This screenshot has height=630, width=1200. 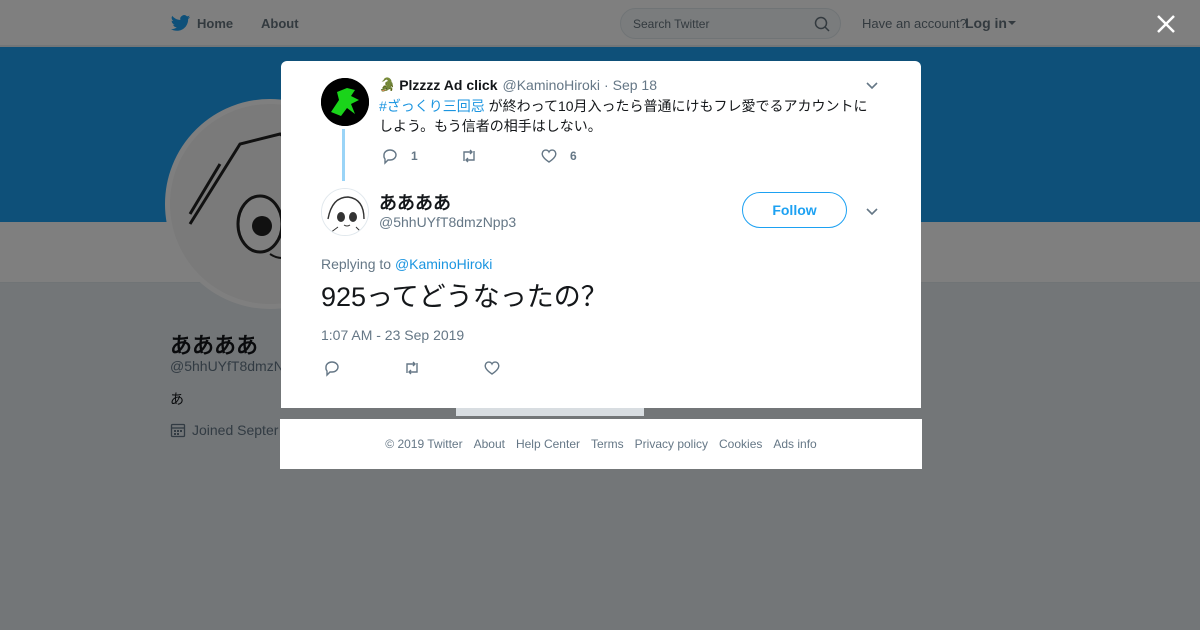 What do you see at coordinates (794, 444) in the screenshot?
I see `footer-link-ads-info: Ads info` at bounding box center [794, 444].